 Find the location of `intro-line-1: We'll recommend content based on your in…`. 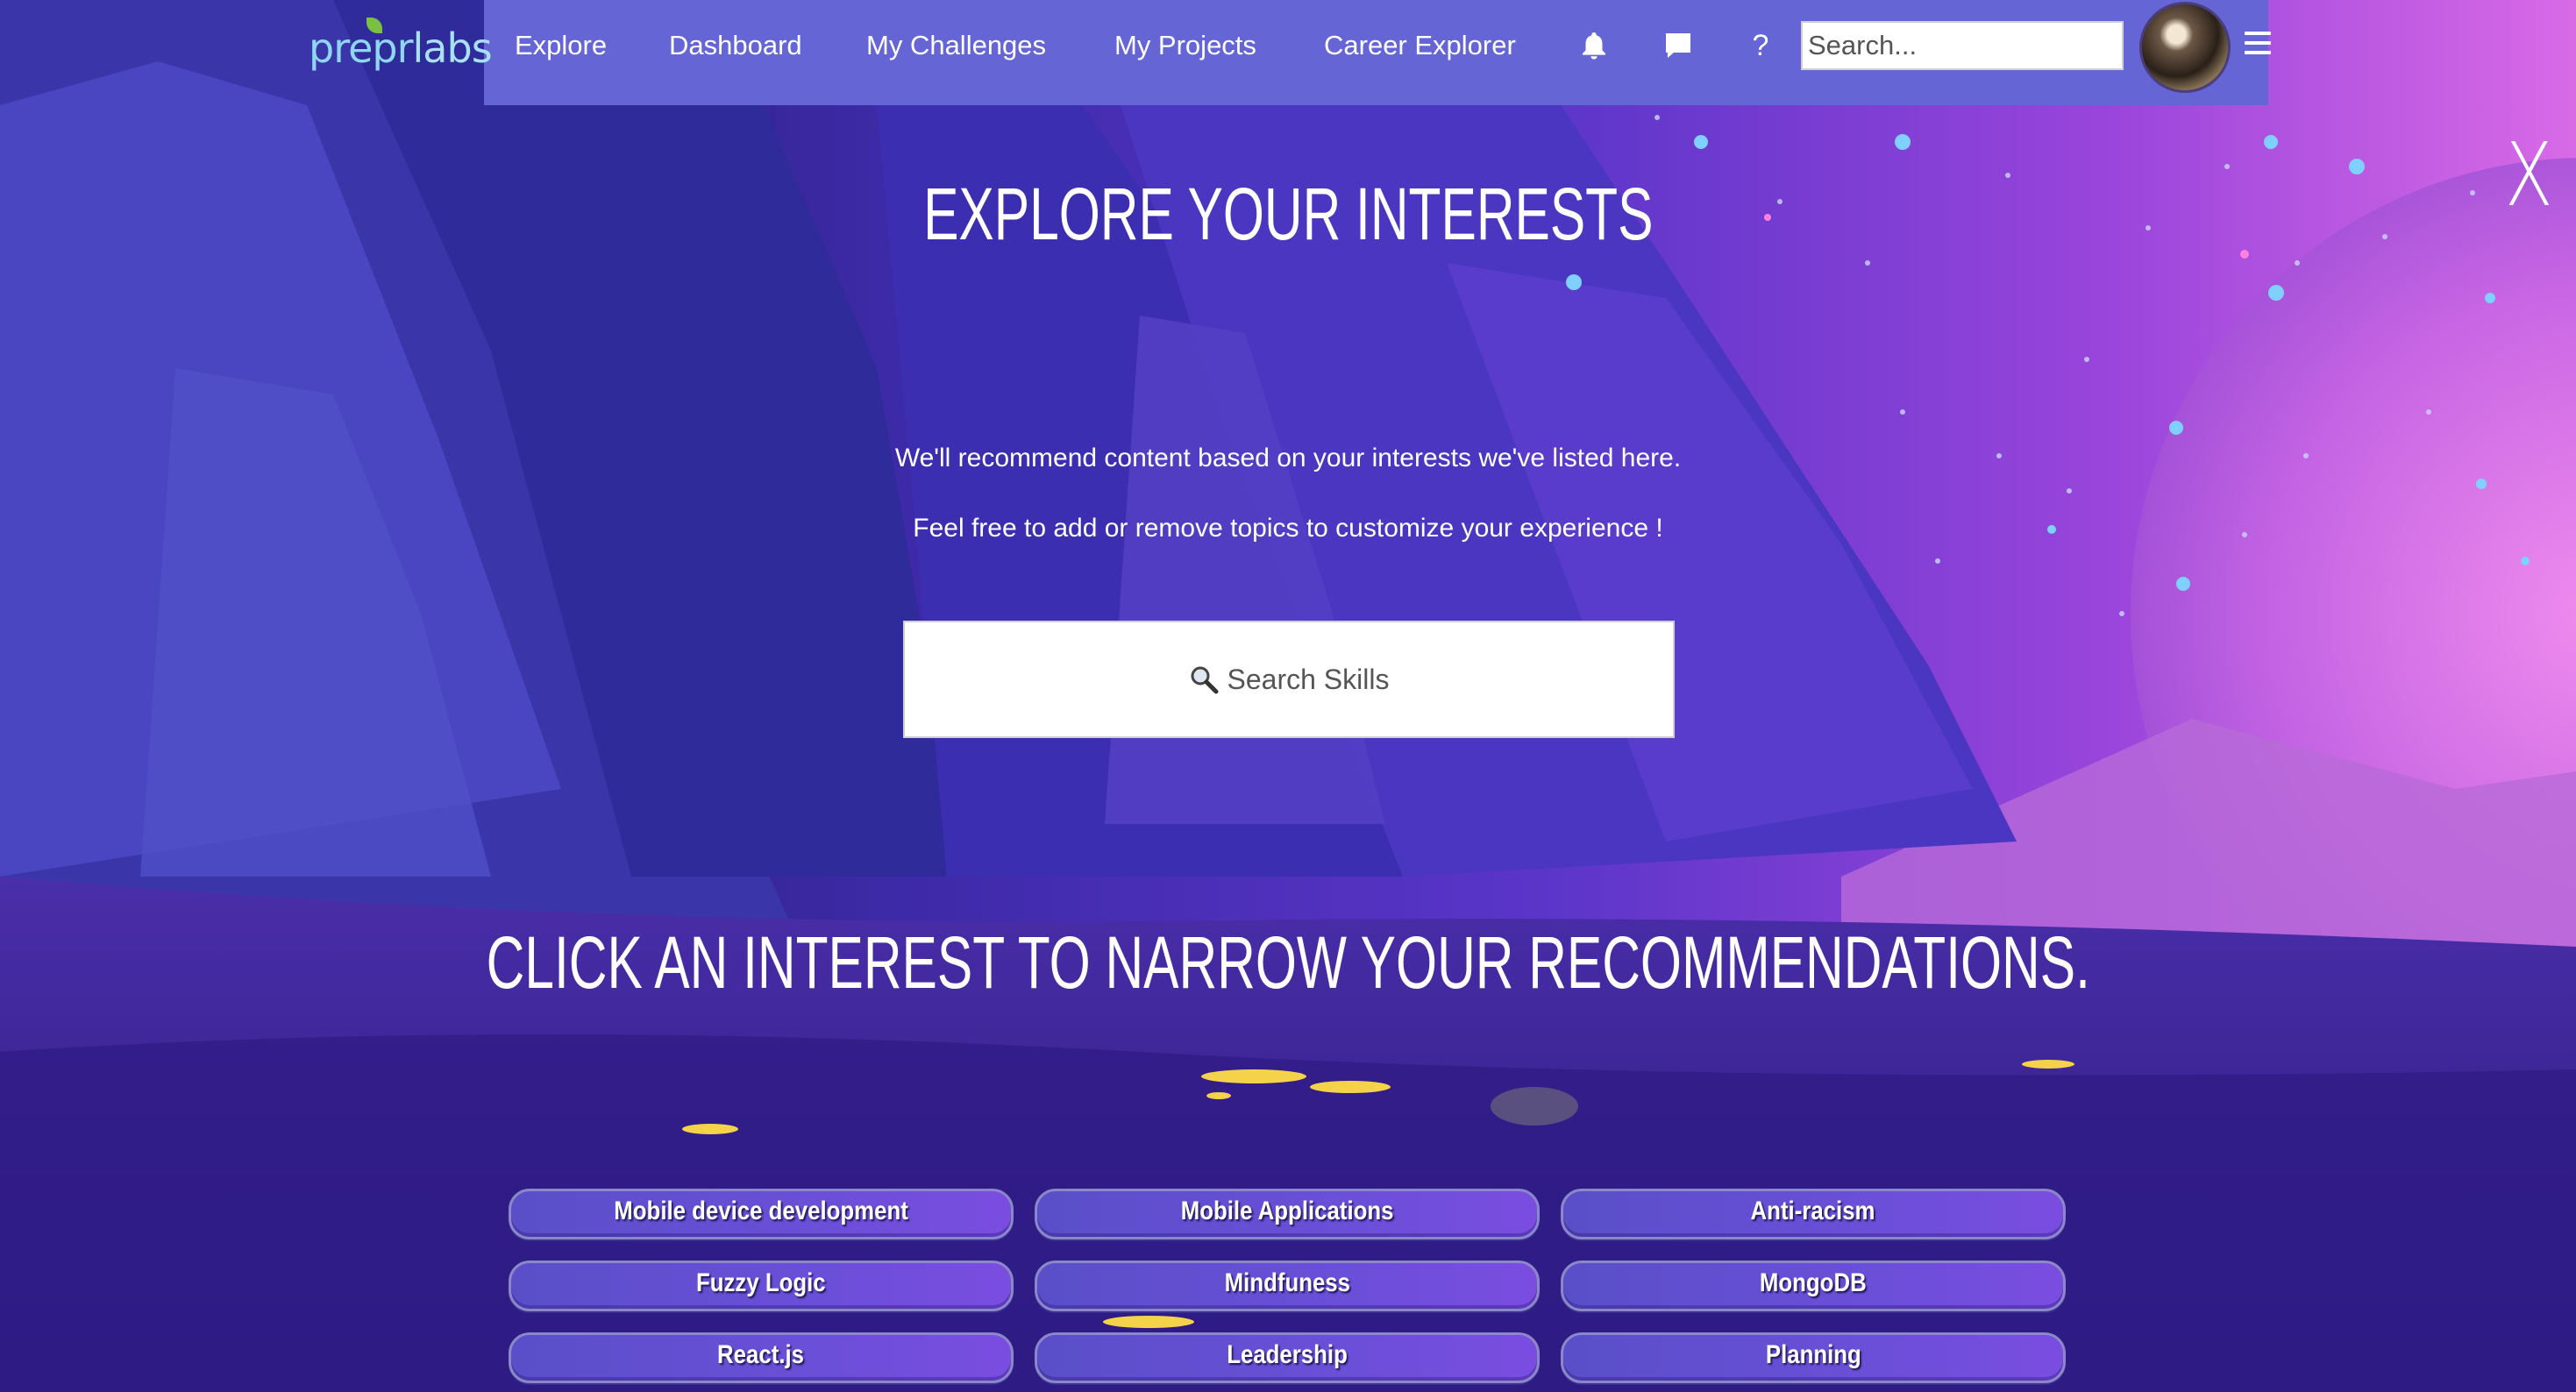

intro-line-1: We'll recommend content based on your in… is located at coordinates (1288, 458).